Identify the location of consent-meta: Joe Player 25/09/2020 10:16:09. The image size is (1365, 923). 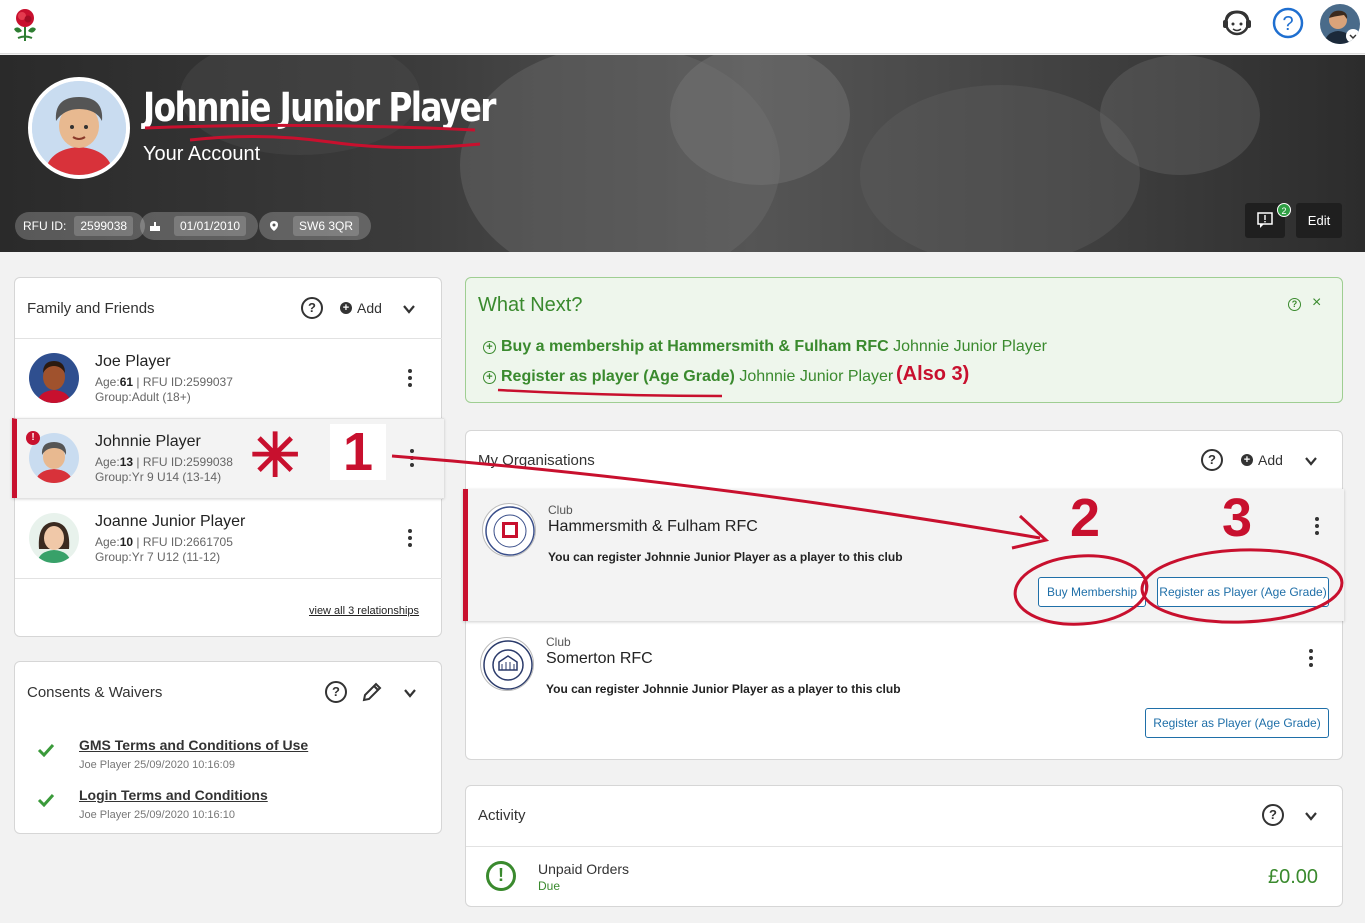
(157, 765).